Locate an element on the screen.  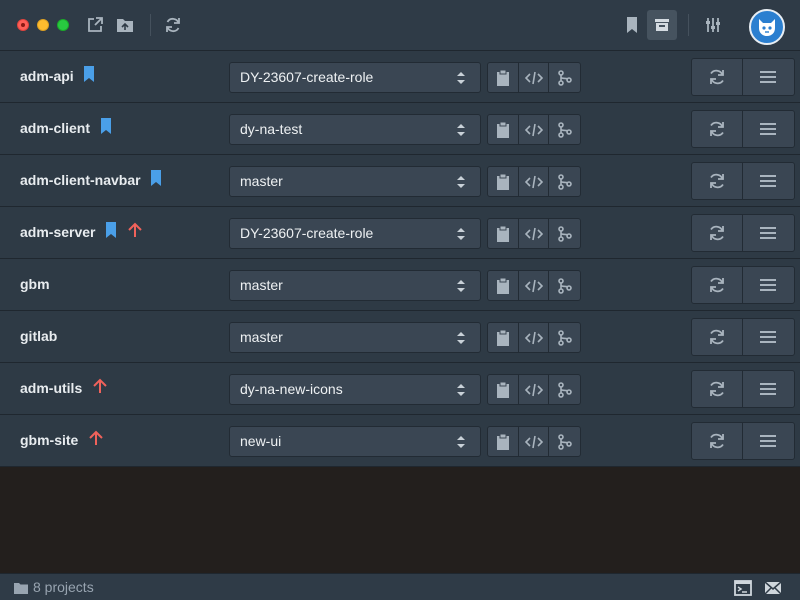
zoom-window-button is located at coordinates (63, 25).